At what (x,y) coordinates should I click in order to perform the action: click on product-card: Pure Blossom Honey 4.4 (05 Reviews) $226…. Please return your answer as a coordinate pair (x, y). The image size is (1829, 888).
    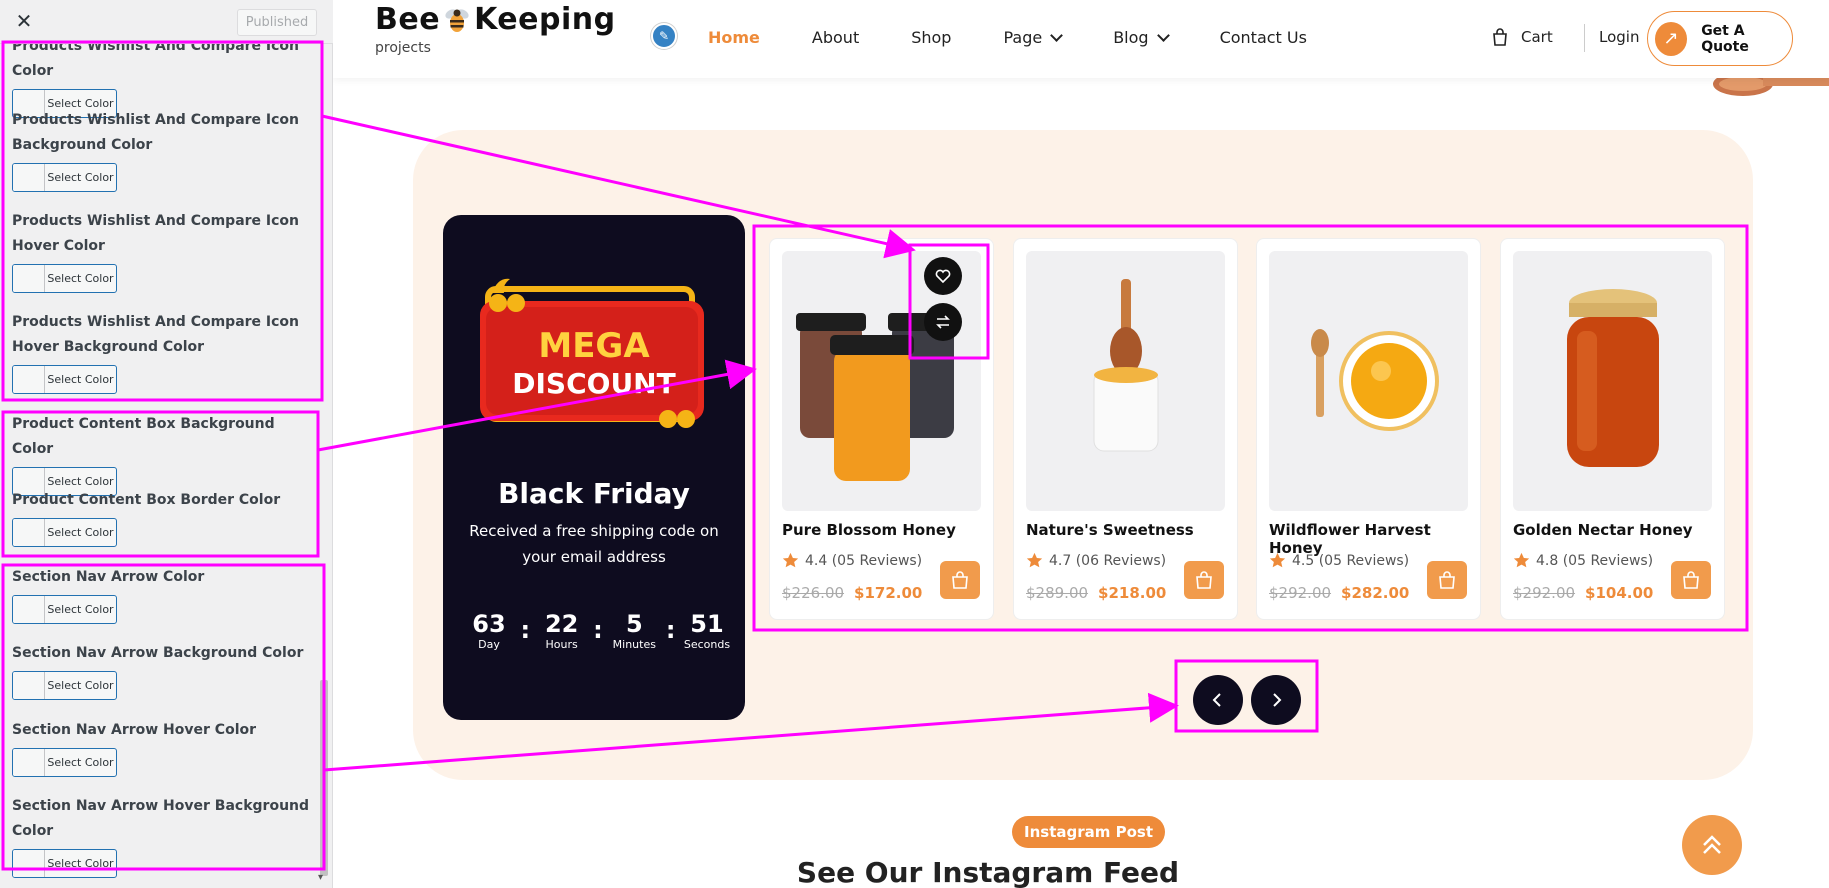
    Looking at the image, I should click on (881, 429).